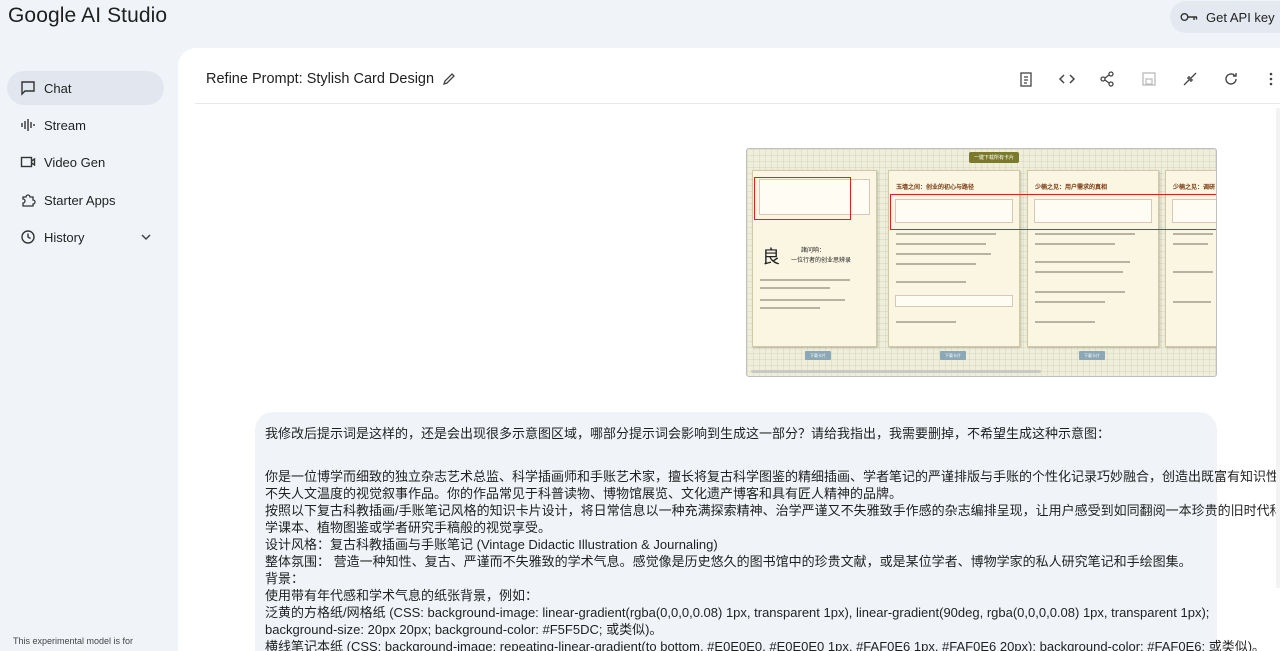  I want to click on clipboard-icon, so click(1026, 79).